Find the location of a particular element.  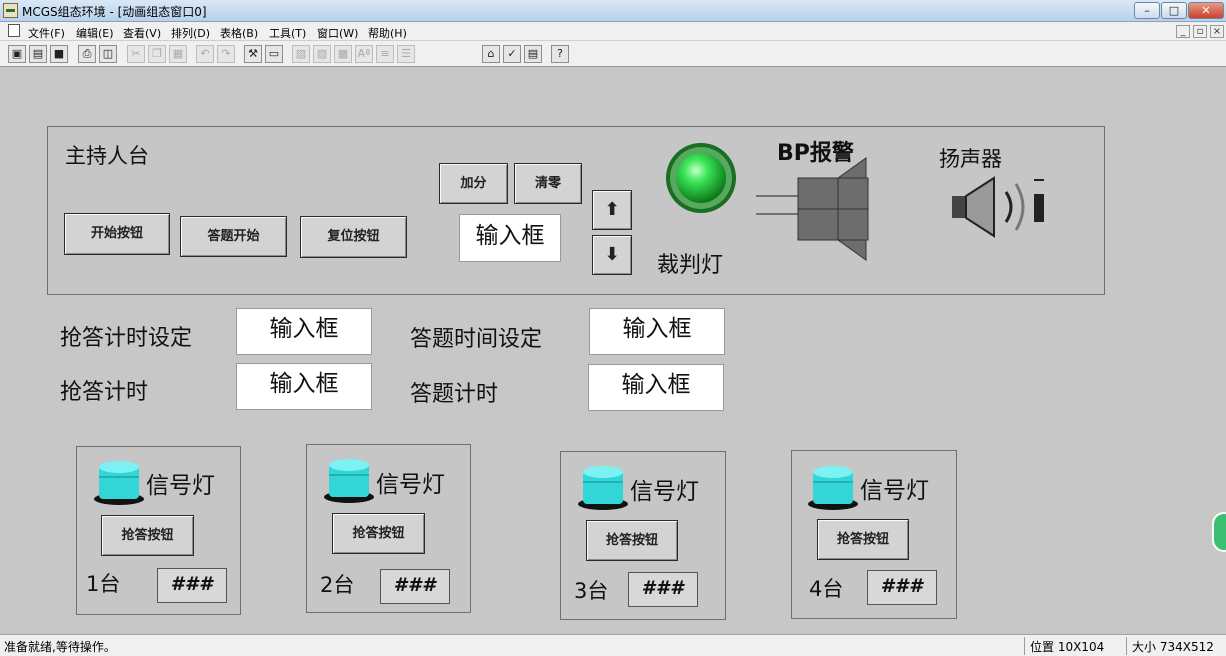

judge-light-icon is located at coordinates (701, 178).